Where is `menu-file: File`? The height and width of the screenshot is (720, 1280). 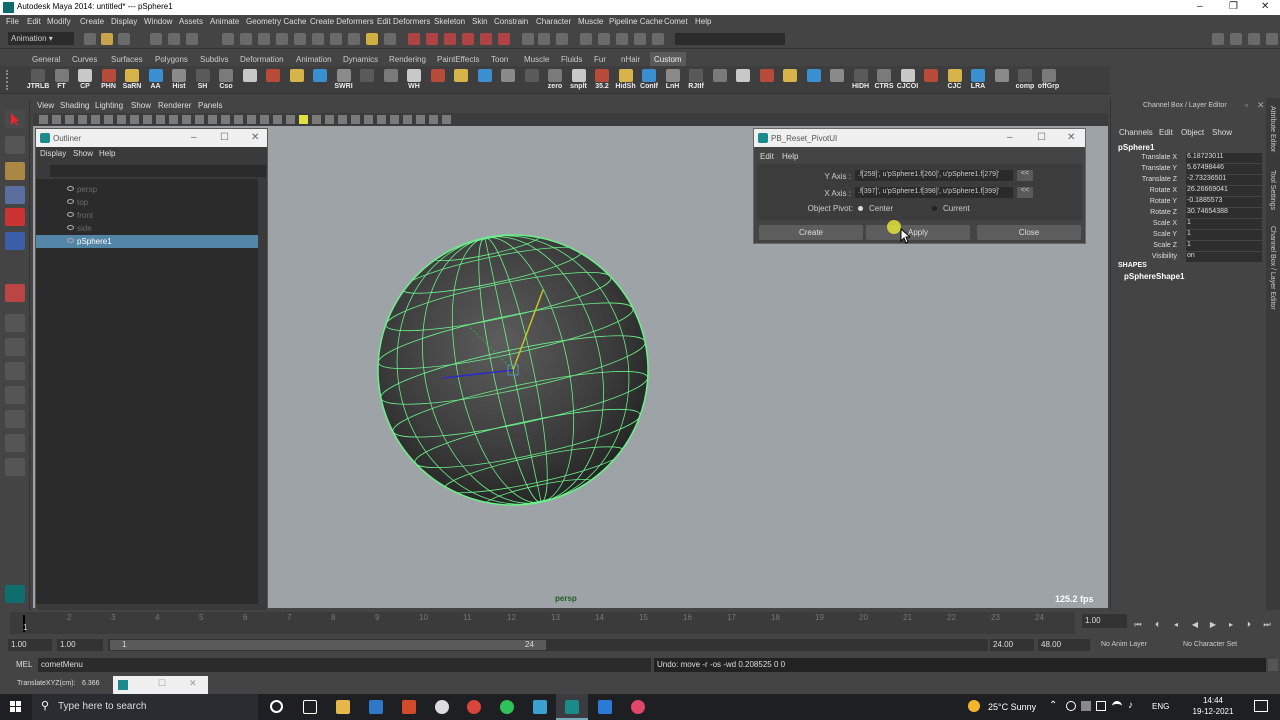 menu-file: File is located at coordinates (12, 21).